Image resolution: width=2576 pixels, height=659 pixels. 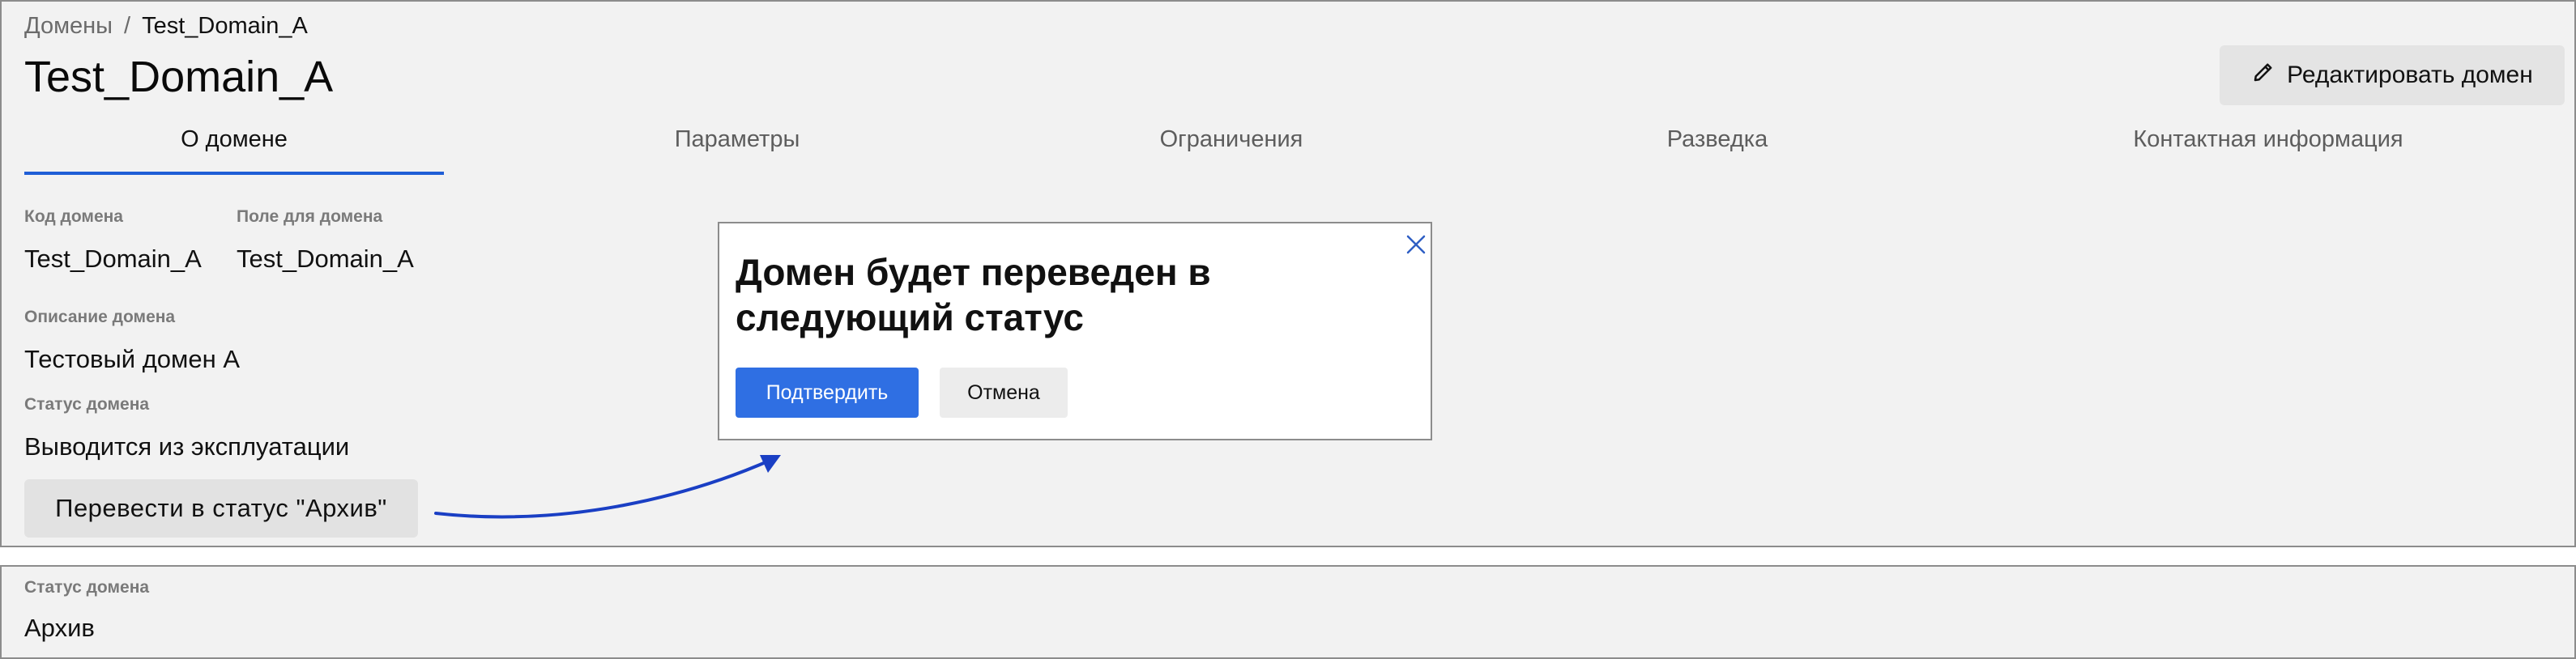 I want to click on domain-status-label: Статус домена, so click(x=87, y=404).